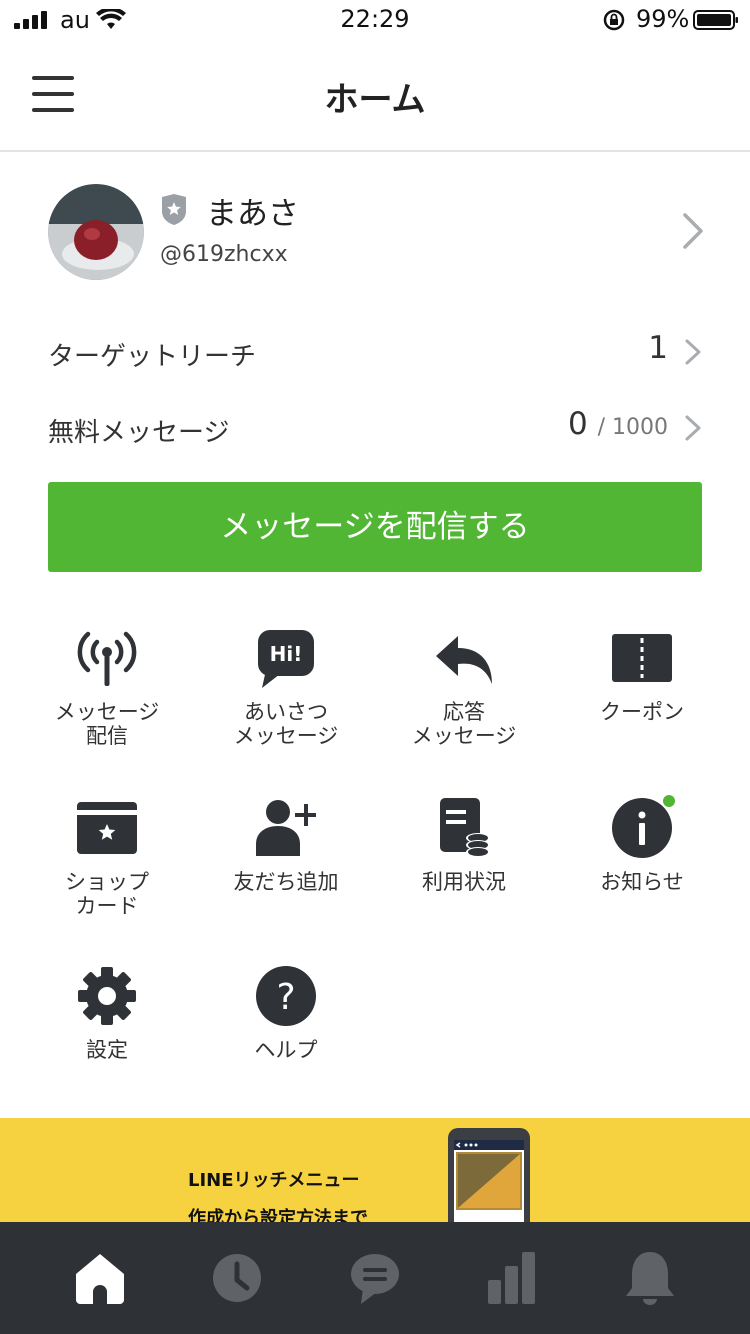 The height and width of the screenshot is (1334, 750). I want to click on menu-settings: 設定, so click(107, 1041).